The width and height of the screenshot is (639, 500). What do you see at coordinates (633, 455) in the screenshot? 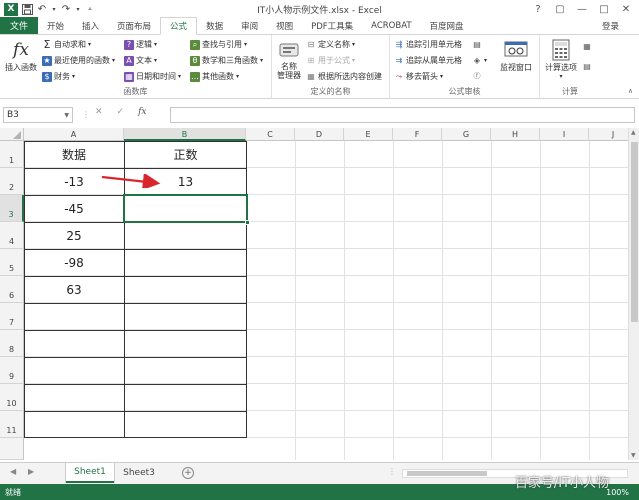
I see `scroll-down-icon: ▼` at bounding box center [633, 455].